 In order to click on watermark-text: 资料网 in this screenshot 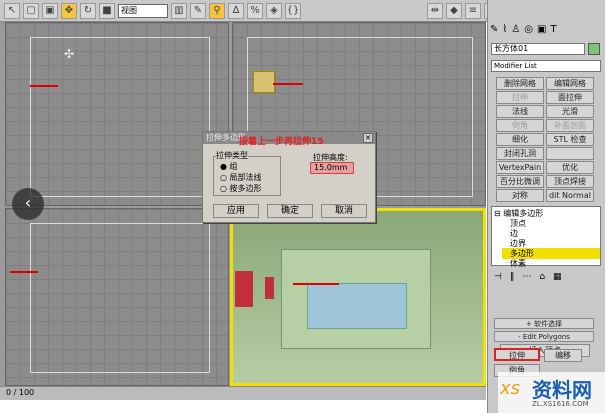, I will do `click(562, 390)`.